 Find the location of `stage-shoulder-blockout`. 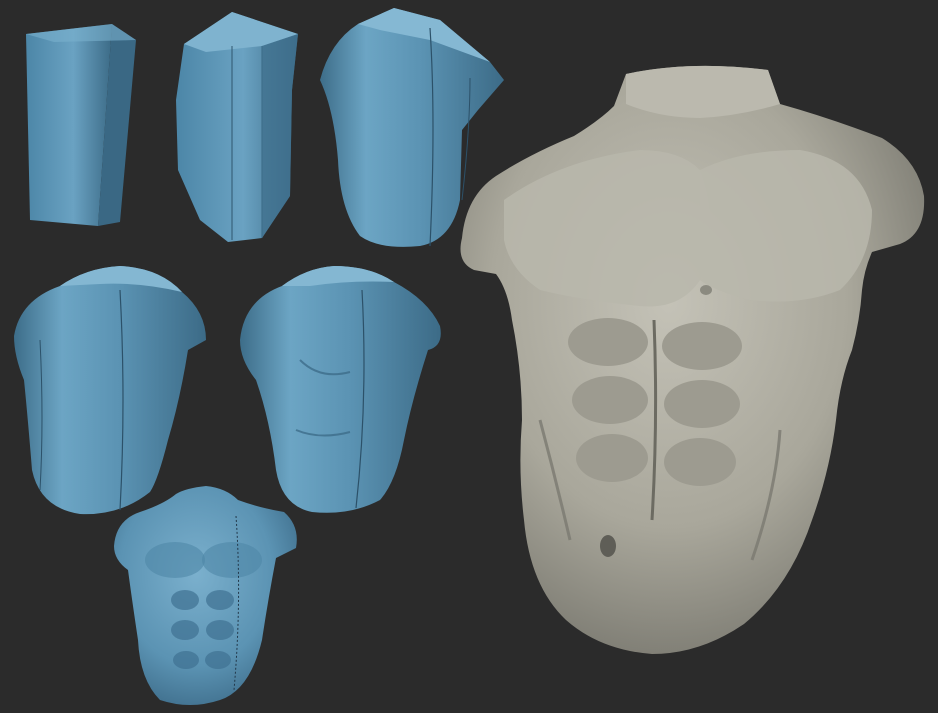

stage-shoulder-blockout is located at coordinates (110, 390).